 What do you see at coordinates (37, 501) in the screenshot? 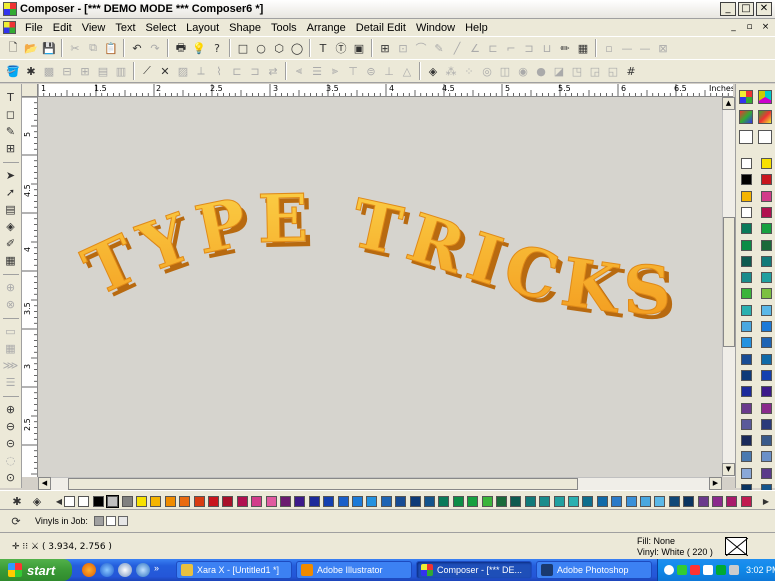
I see `palette-options-icon: ◈` at bounding box center [37, 501].